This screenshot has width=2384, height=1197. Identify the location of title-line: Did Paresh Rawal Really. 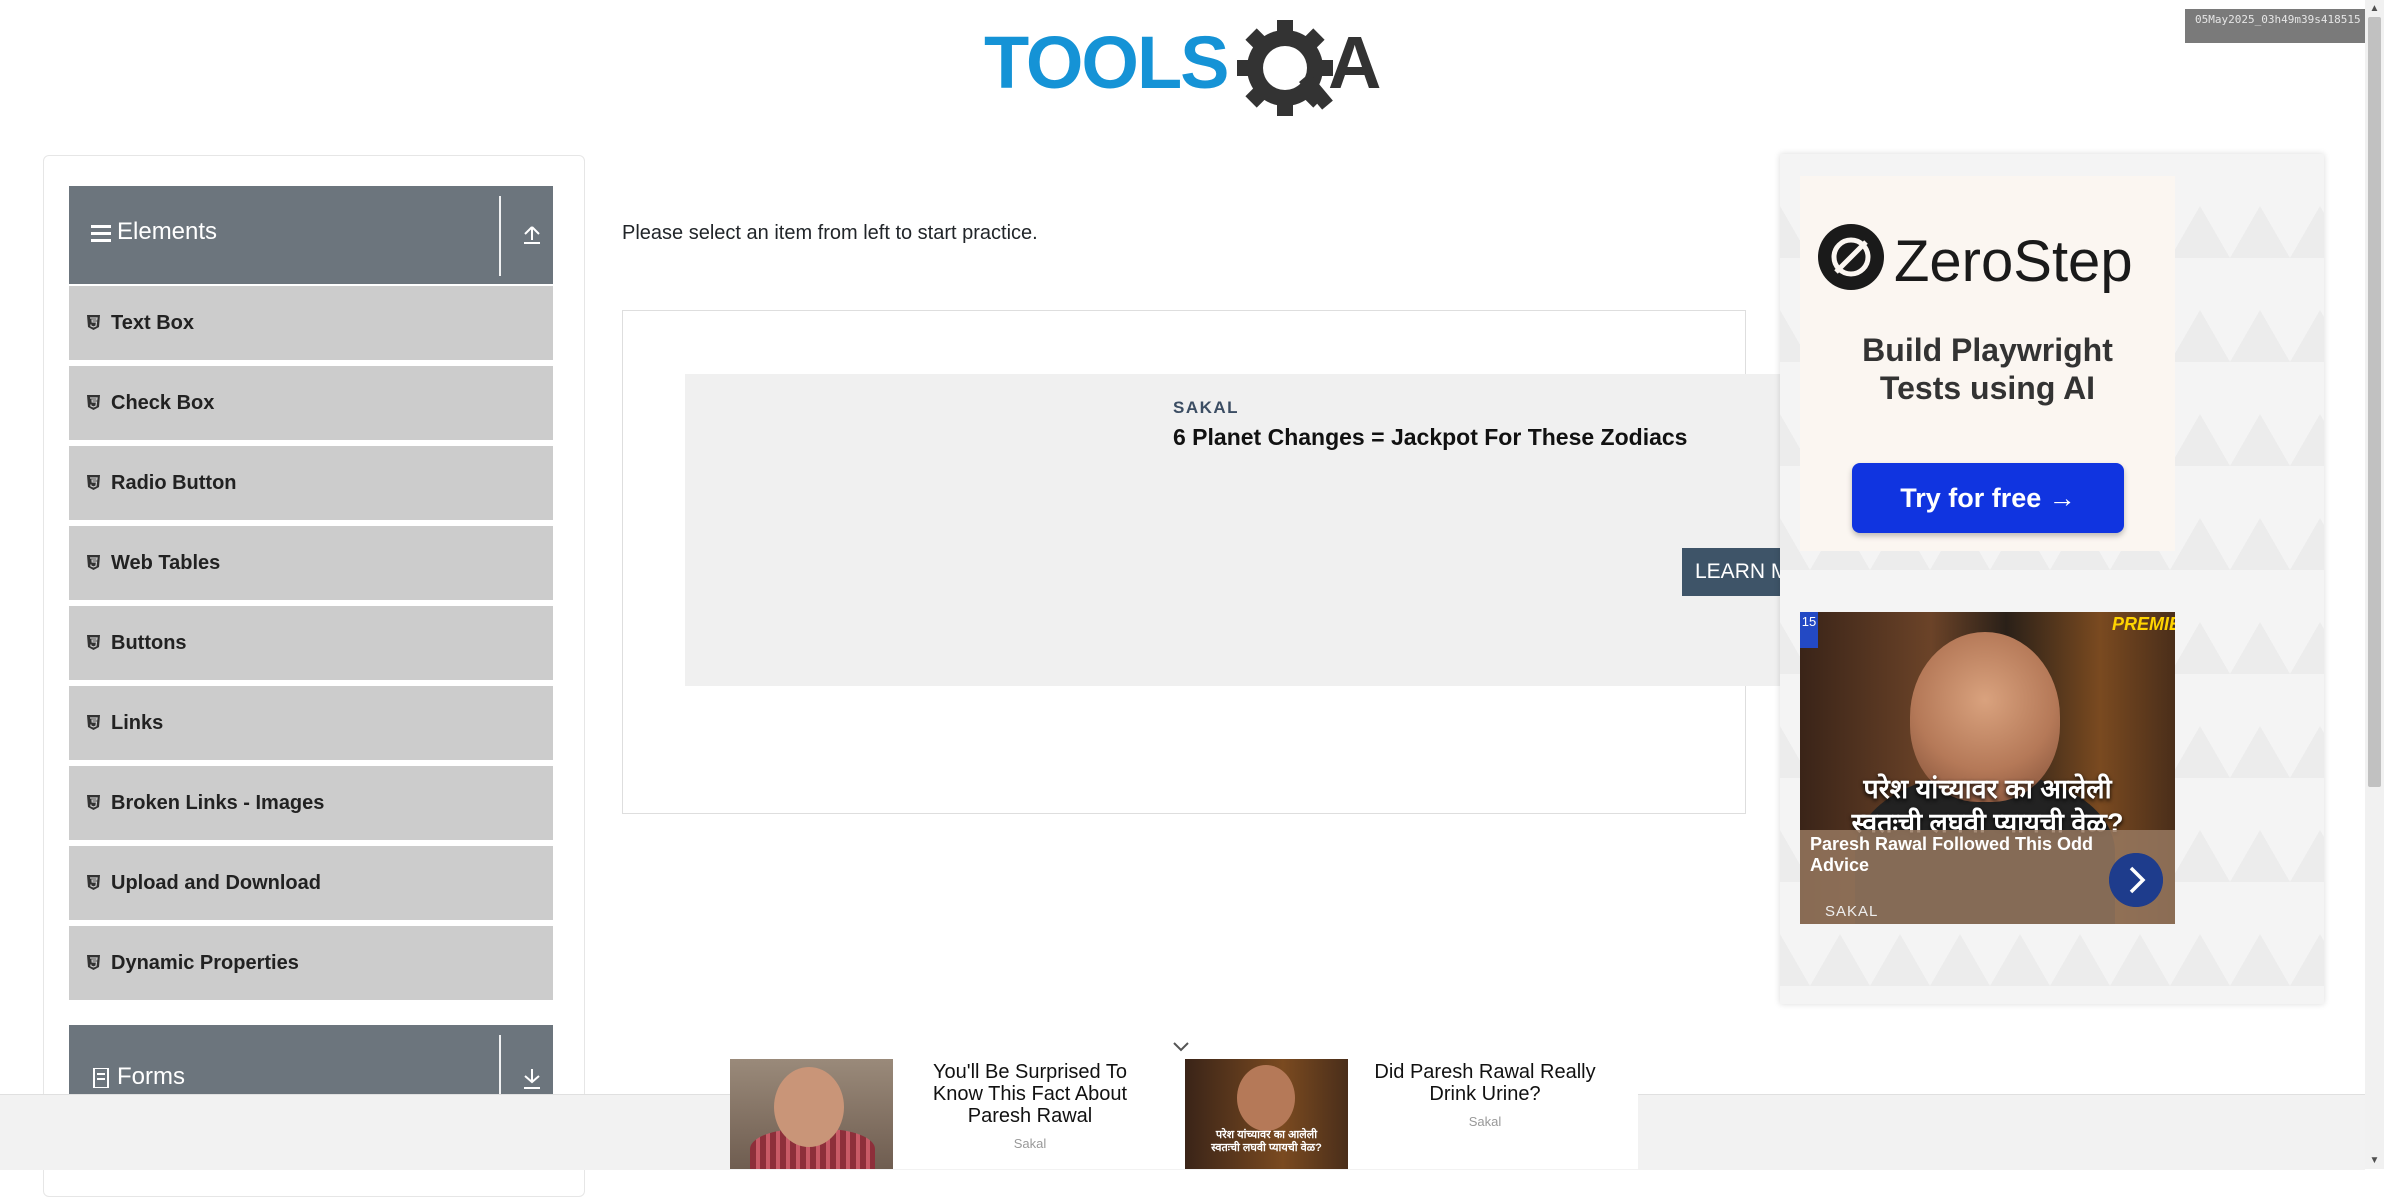
(1485, 1072).